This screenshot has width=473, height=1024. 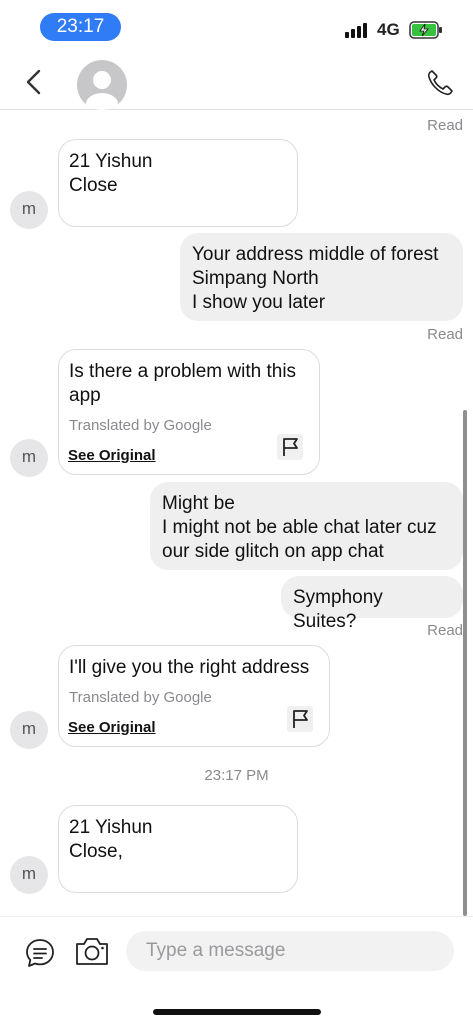 I want to click on scrollbar, so click(x=465, y=663).